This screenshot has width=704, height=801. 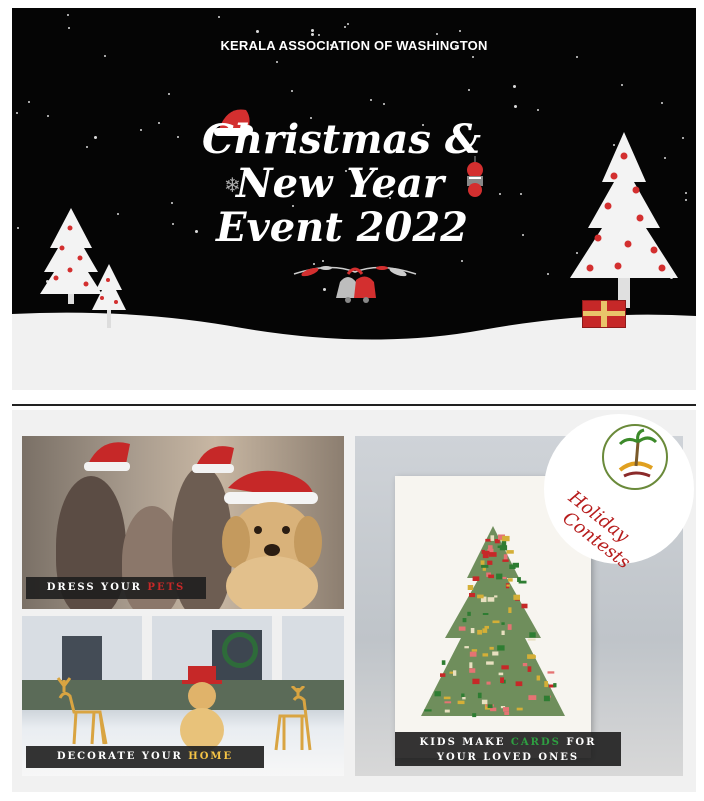 I want to click on snowman-decoration-icon, so click(x=202, y=709).